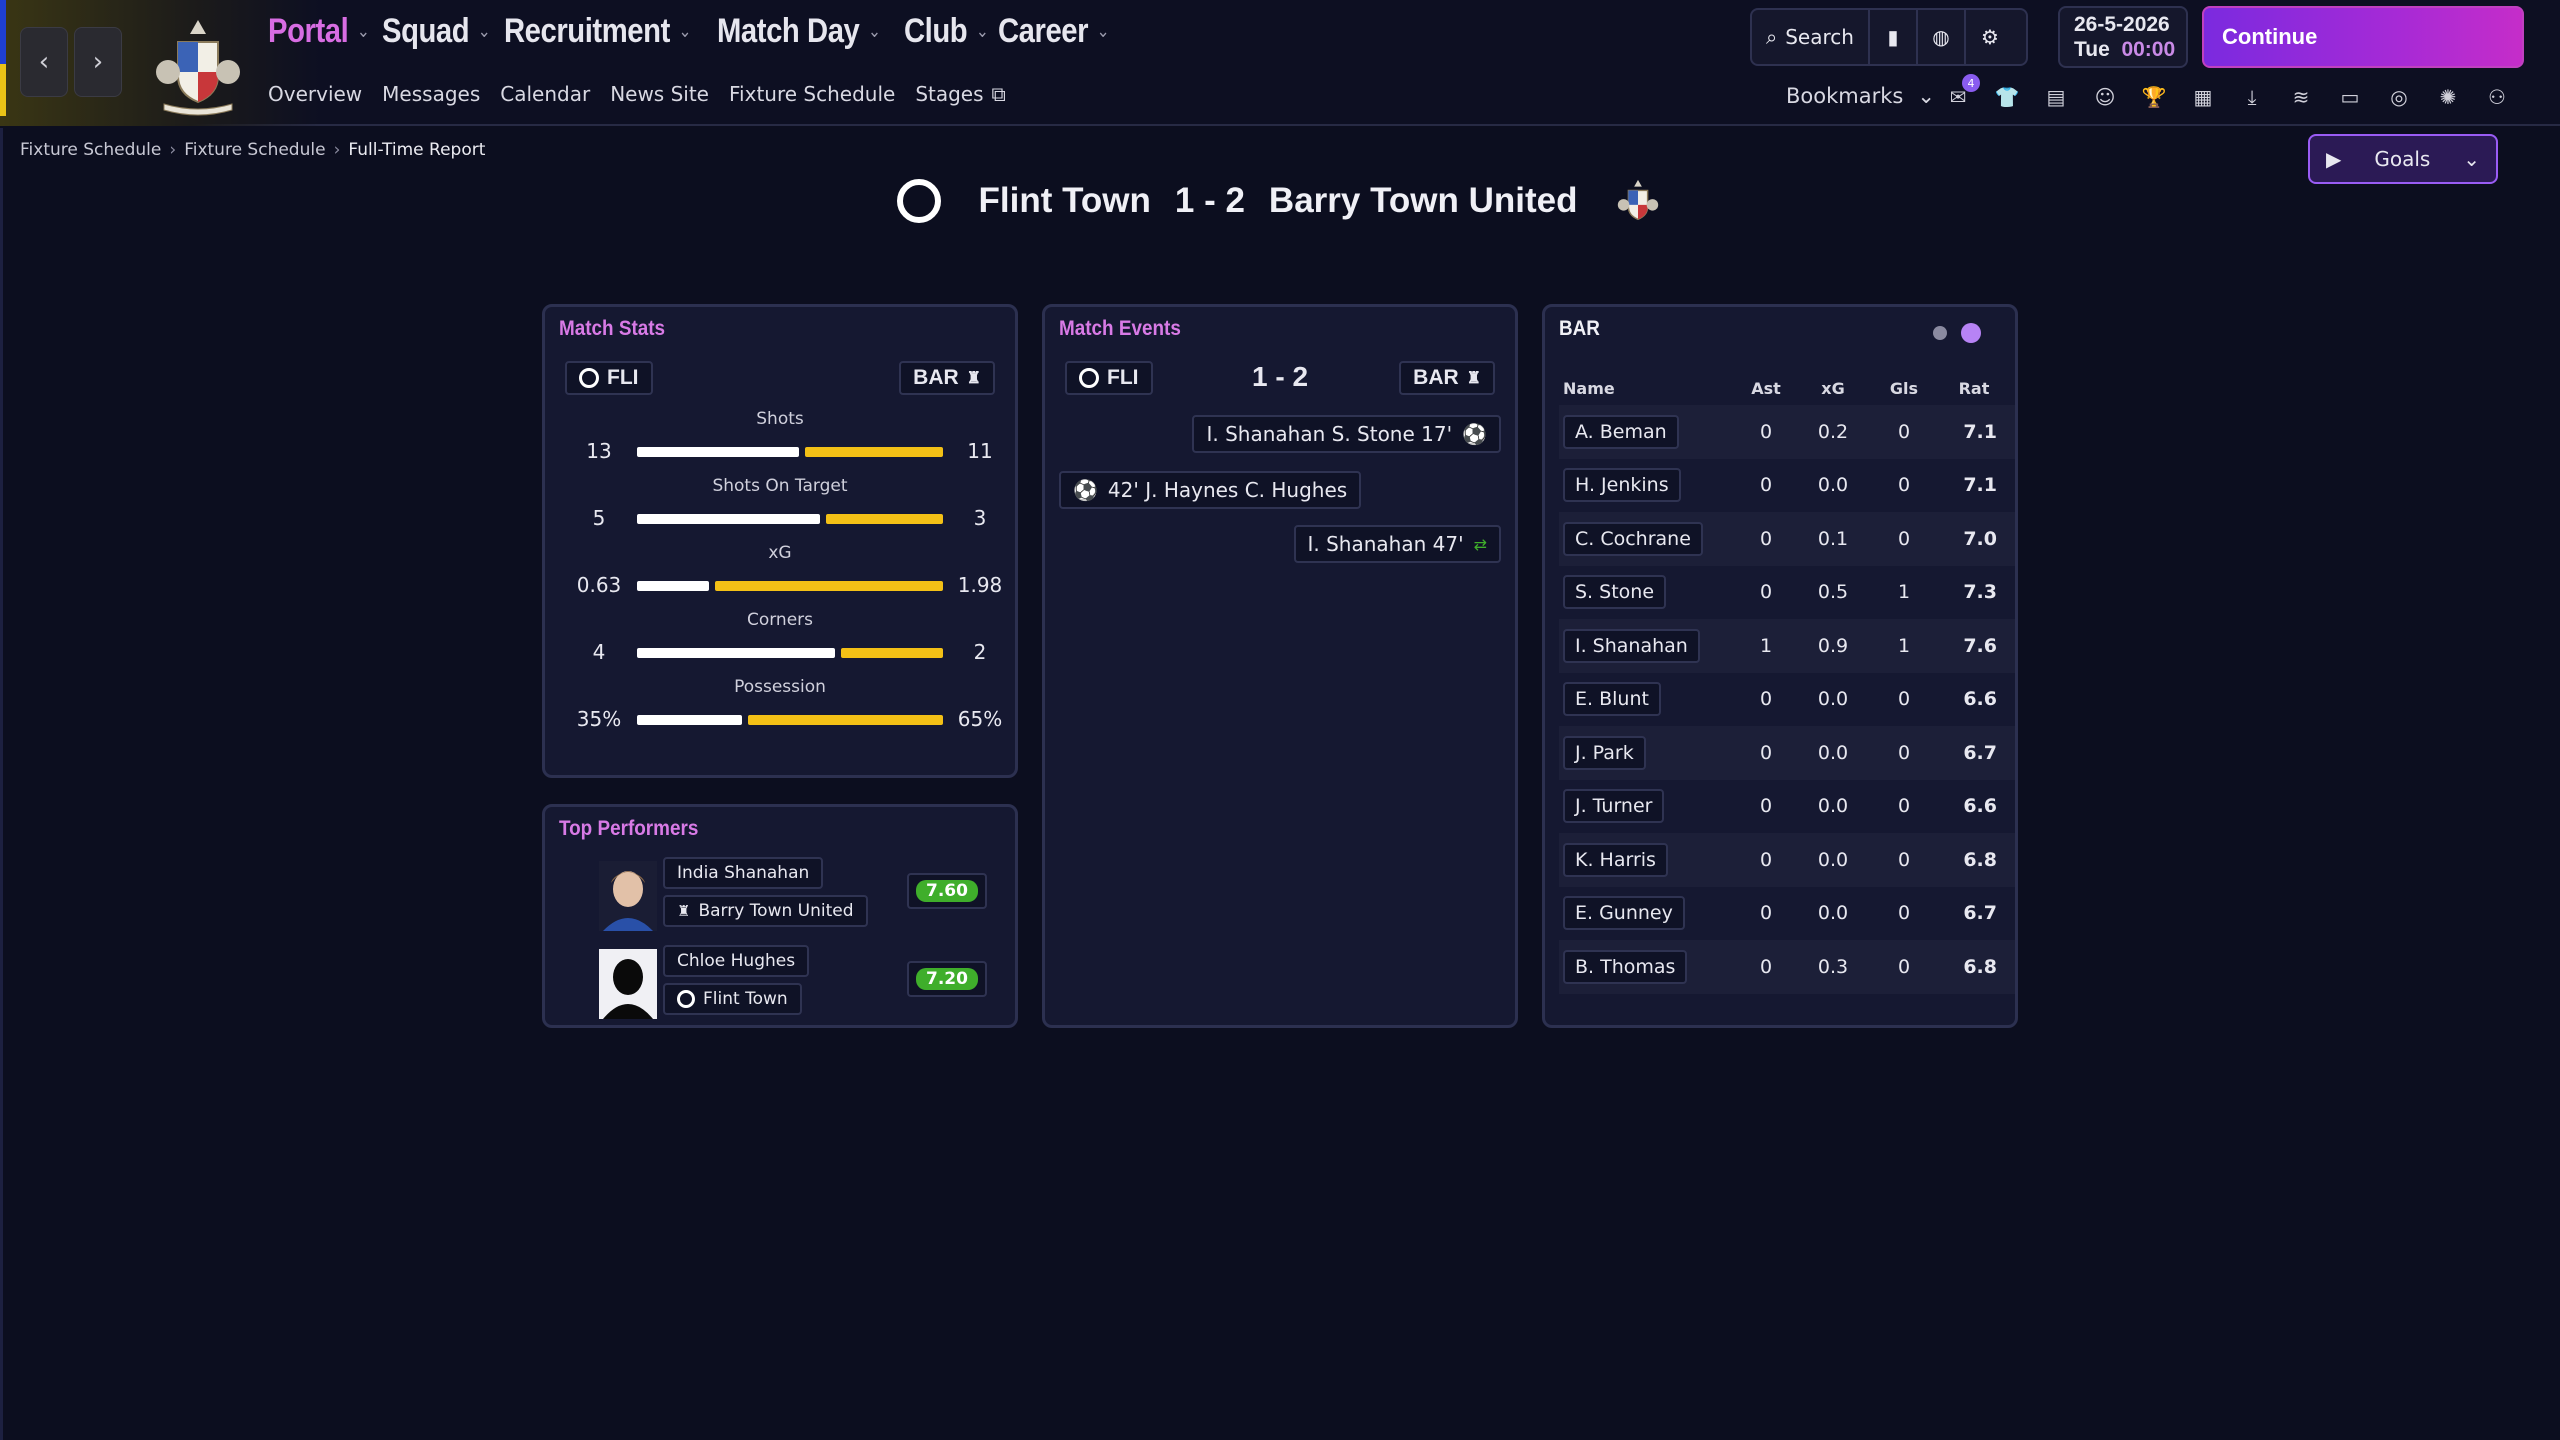 Image resolution: width=2560 pixels, height=1440 pixels. I want to click on table-row: B. Thomas 0 0.3 0 6.8, so click(1787, 967).